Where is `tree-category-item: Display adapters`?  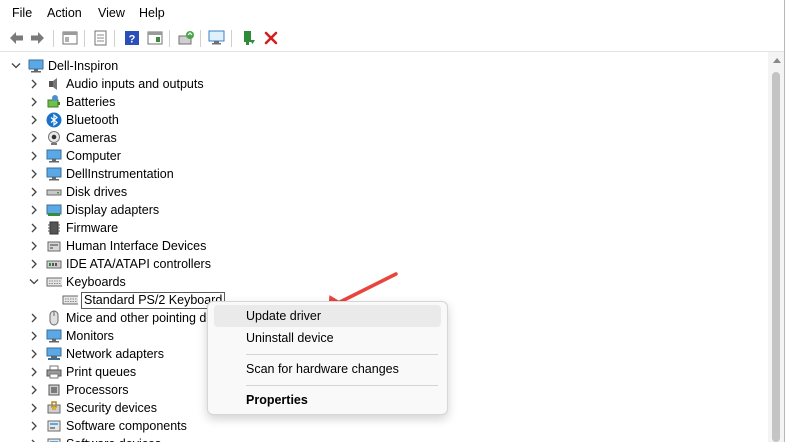 tree-category-item: Display adapters is located at coordinates (93, 210).